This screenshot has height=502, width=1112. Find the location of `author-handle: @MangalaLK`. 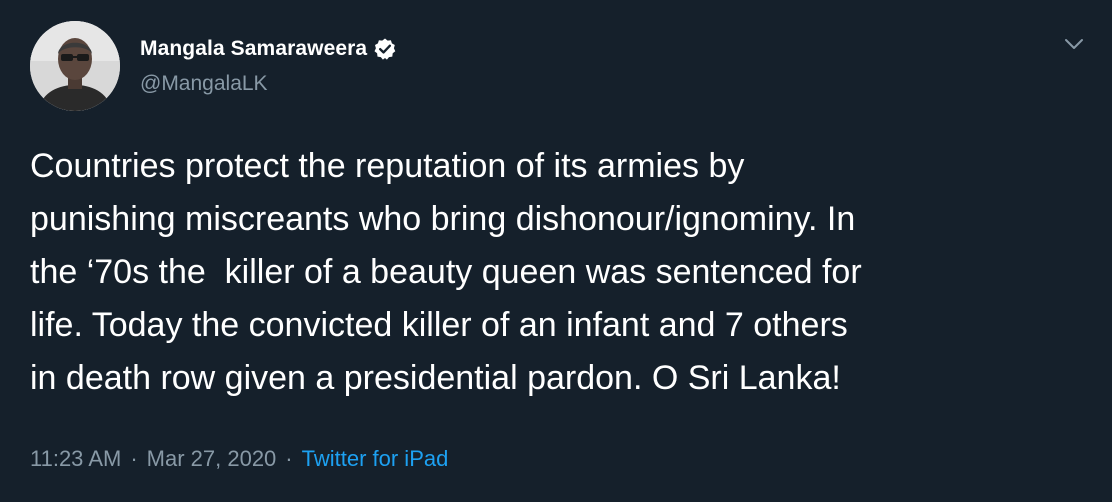

author-handle: @MangalaLK is located at coordinates (204, 84).